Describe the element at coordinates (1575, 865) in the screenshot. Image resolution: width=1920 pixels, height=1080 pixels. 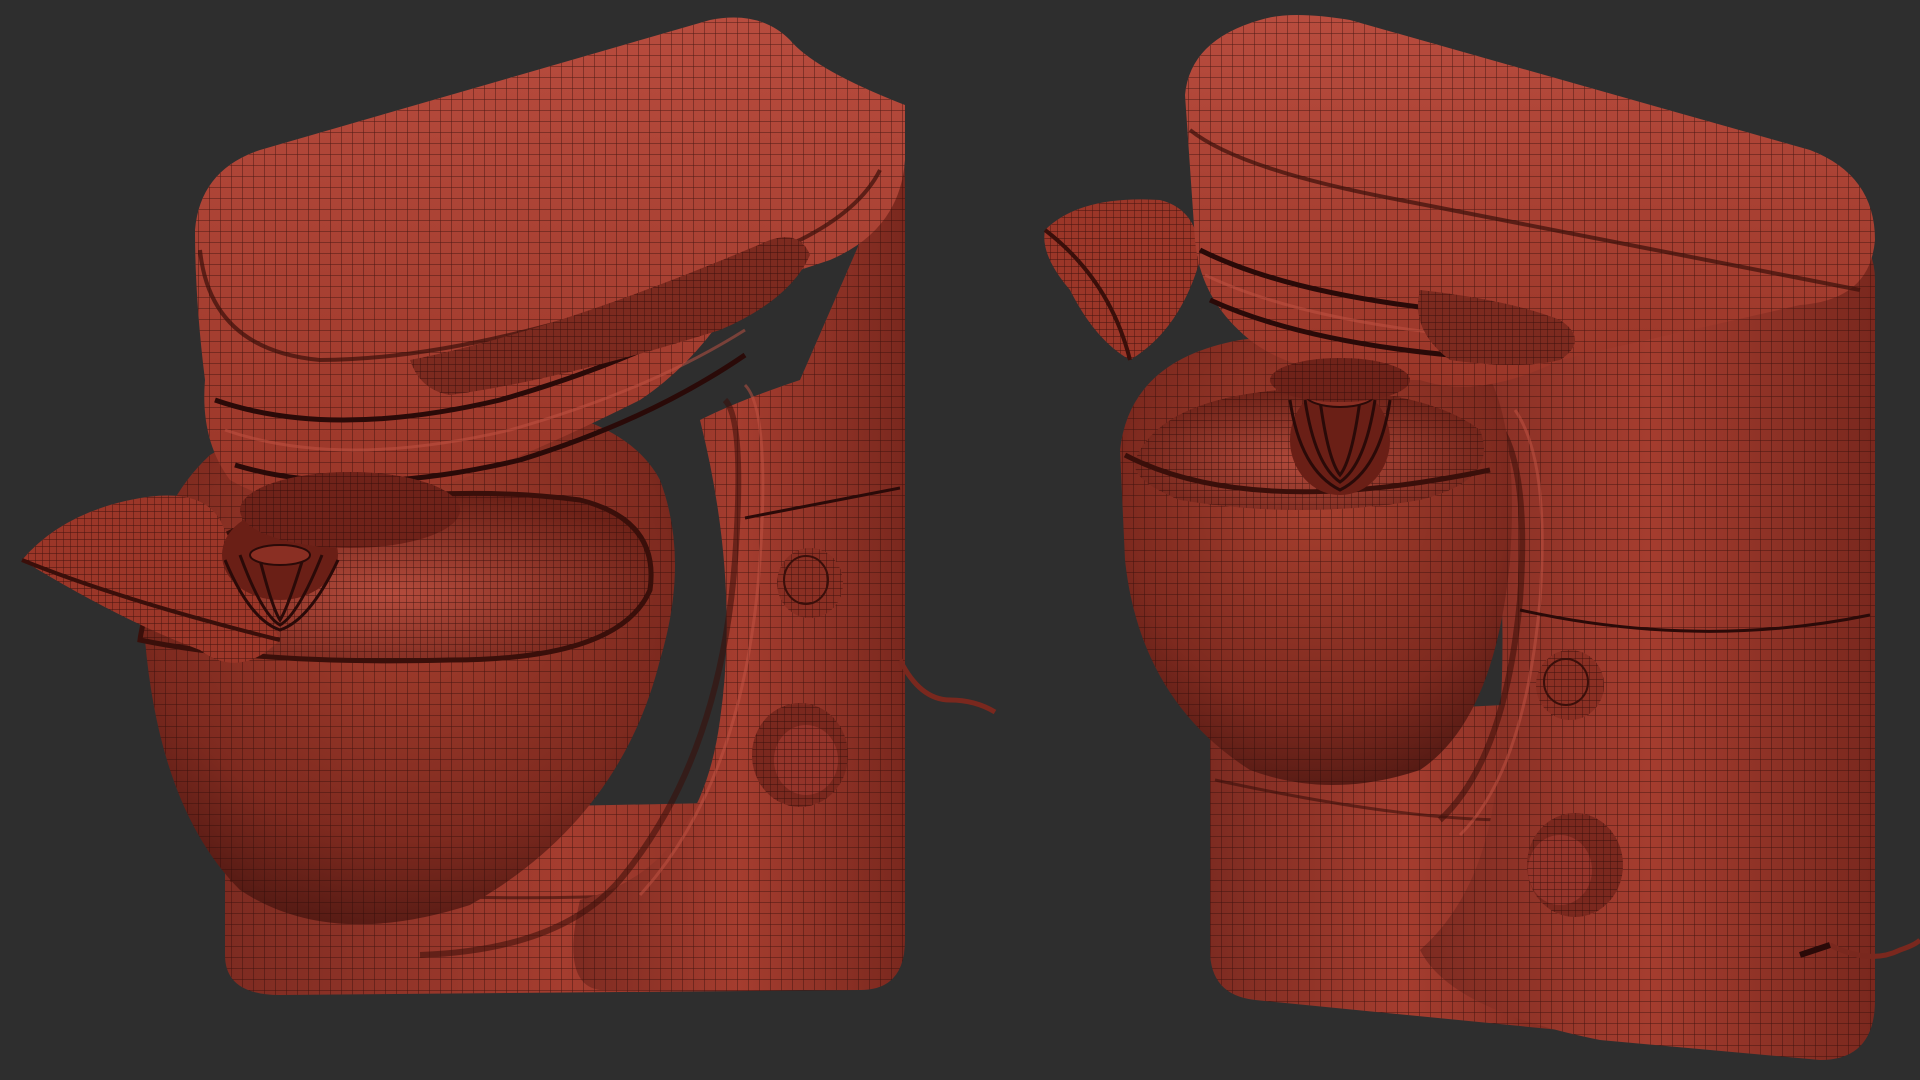
I see `mixer-right-knob-large` at that location.